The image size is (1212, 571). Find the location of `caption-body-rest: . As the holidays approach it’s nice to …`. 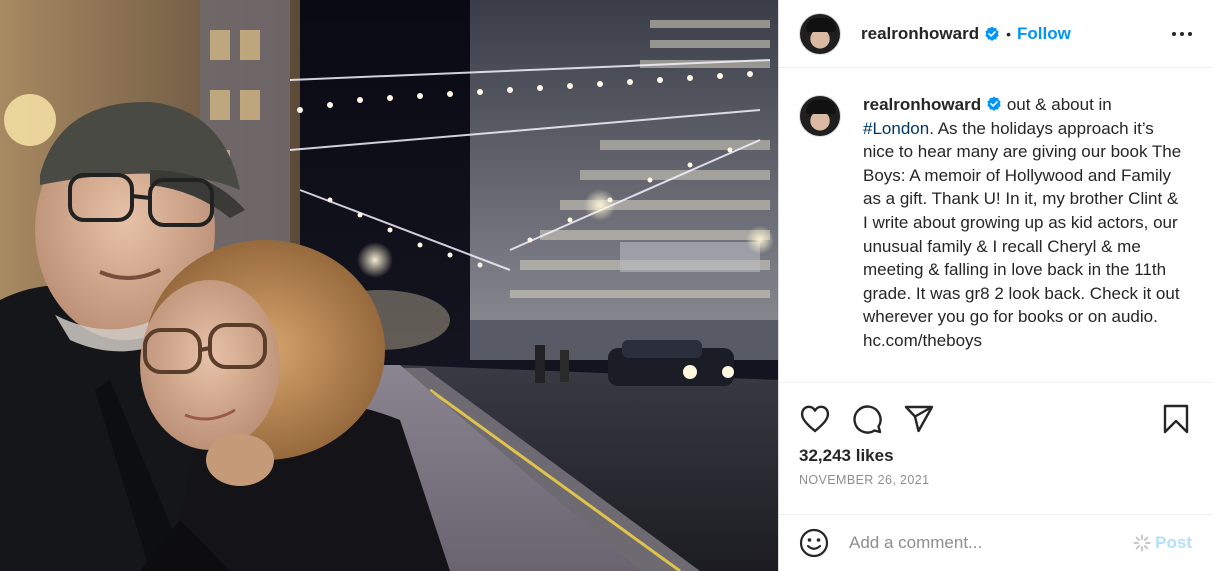

caption-body-rest: . As the holidays approach it’s nice to … is located at coordinates (1022, 234).